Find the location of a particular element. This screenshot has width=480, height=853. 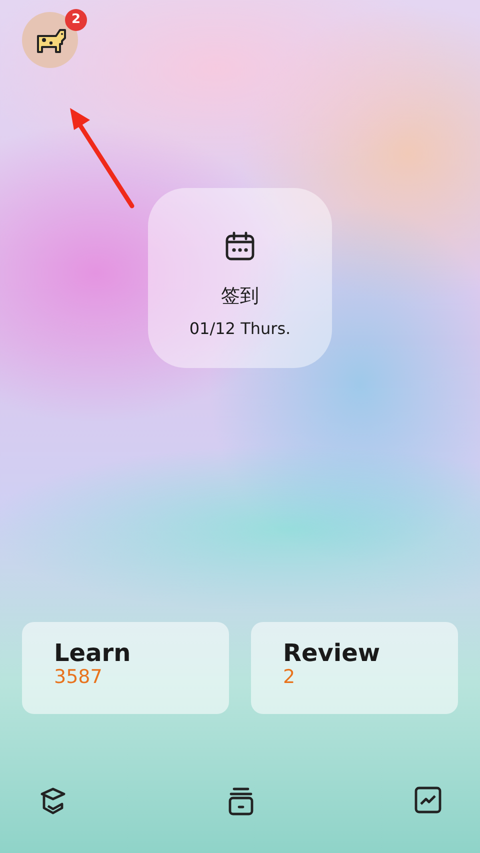

stat-count: 2 is located at coordinates (289, 678).